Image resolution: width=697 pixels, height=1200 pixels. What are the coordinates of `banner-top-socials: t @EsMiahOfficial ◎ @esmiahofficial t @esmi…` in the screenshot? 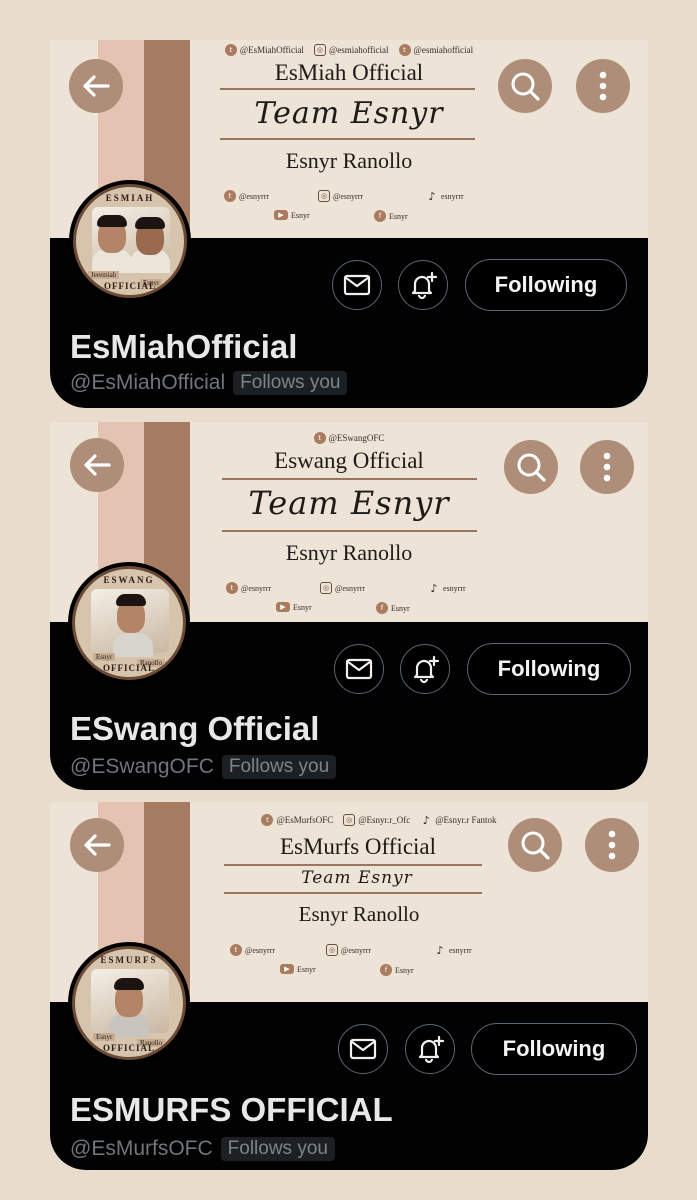 It's located at (349, 50).